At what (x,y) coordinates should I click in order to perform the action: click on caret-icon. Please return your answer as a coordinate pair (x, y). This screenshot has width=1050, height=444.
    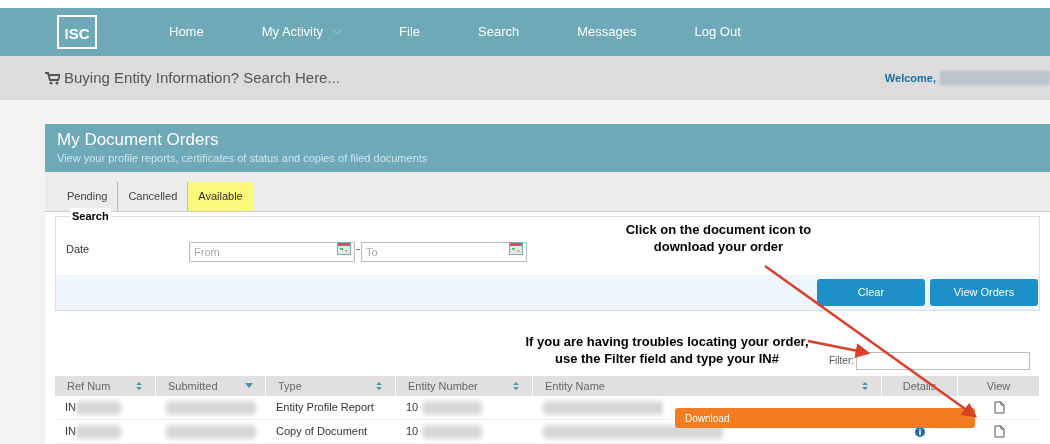
    Looking at the image, I should click on (249, 386).